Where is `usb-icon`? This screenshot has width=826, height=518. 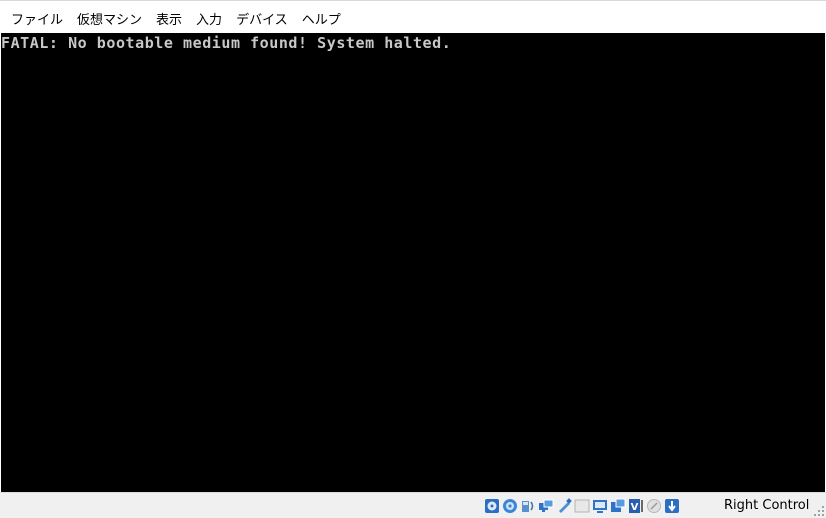
usb-icon is located at coordinates (564, 506).